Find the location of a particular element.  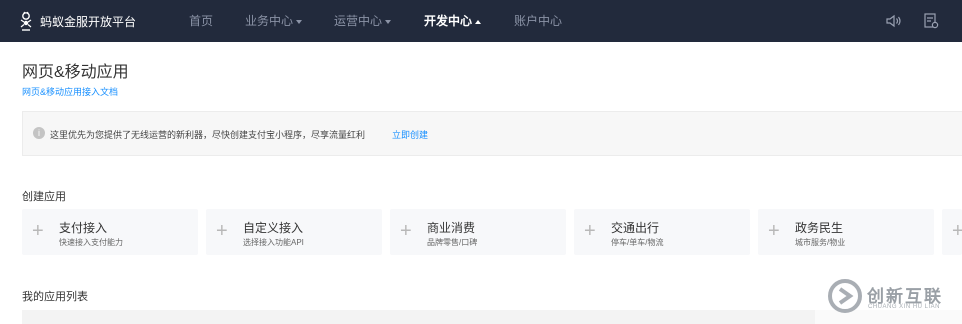

nav-item-home: 首页 is located at coordinates (201, 21).